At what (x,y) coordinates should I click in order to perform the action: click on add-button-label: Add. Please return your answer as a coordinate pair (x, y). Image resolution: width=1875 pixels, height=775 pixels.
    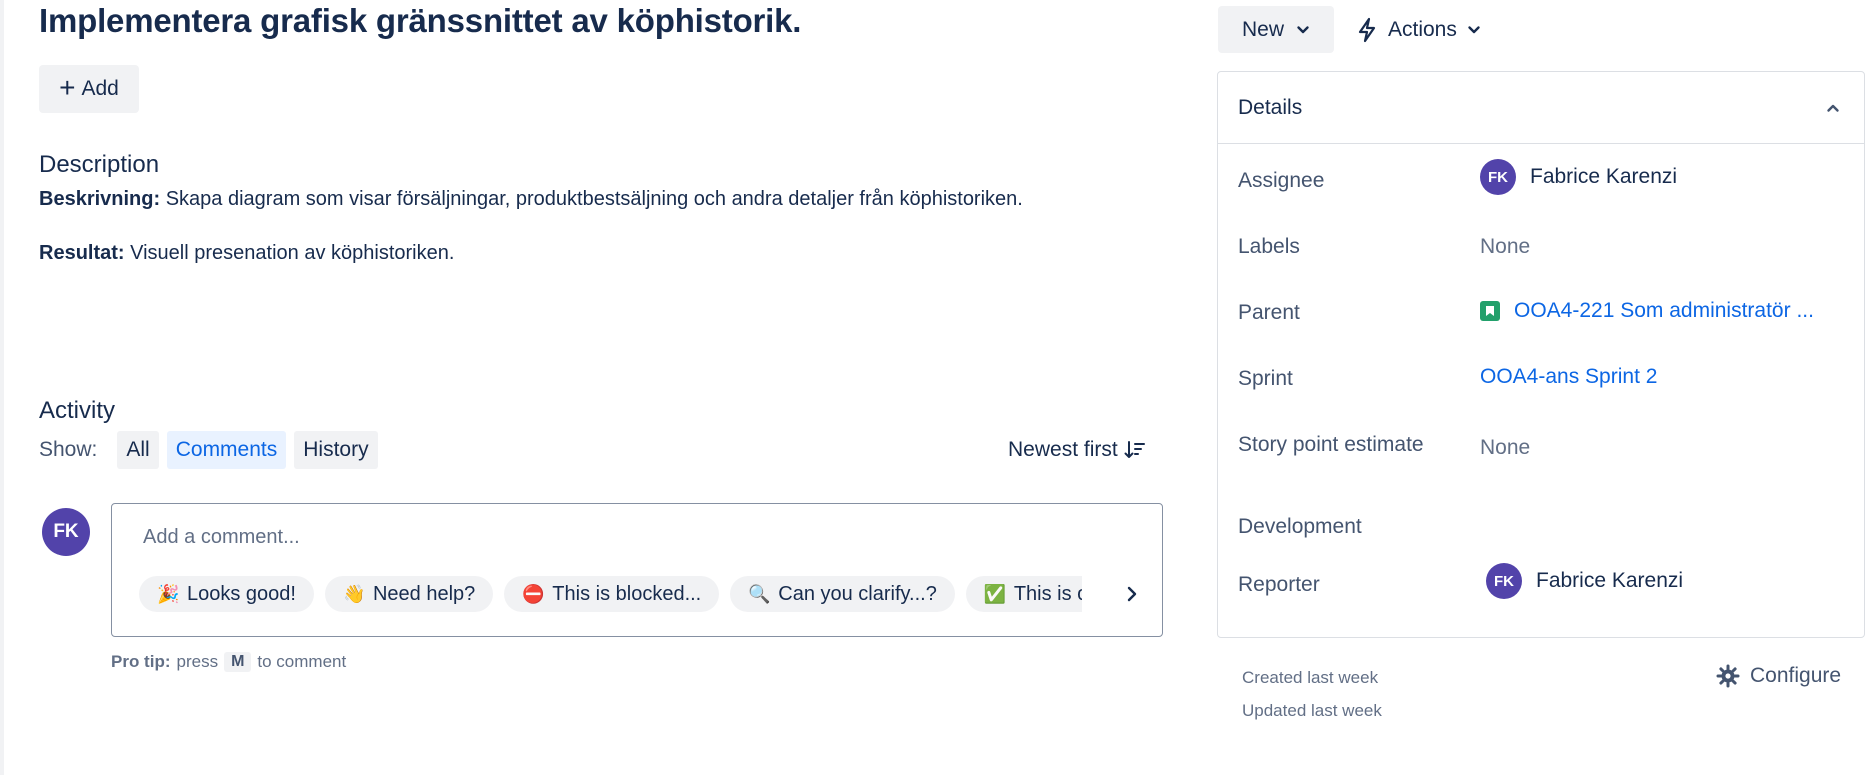
    Looking at the image, I should click on (100, 88).